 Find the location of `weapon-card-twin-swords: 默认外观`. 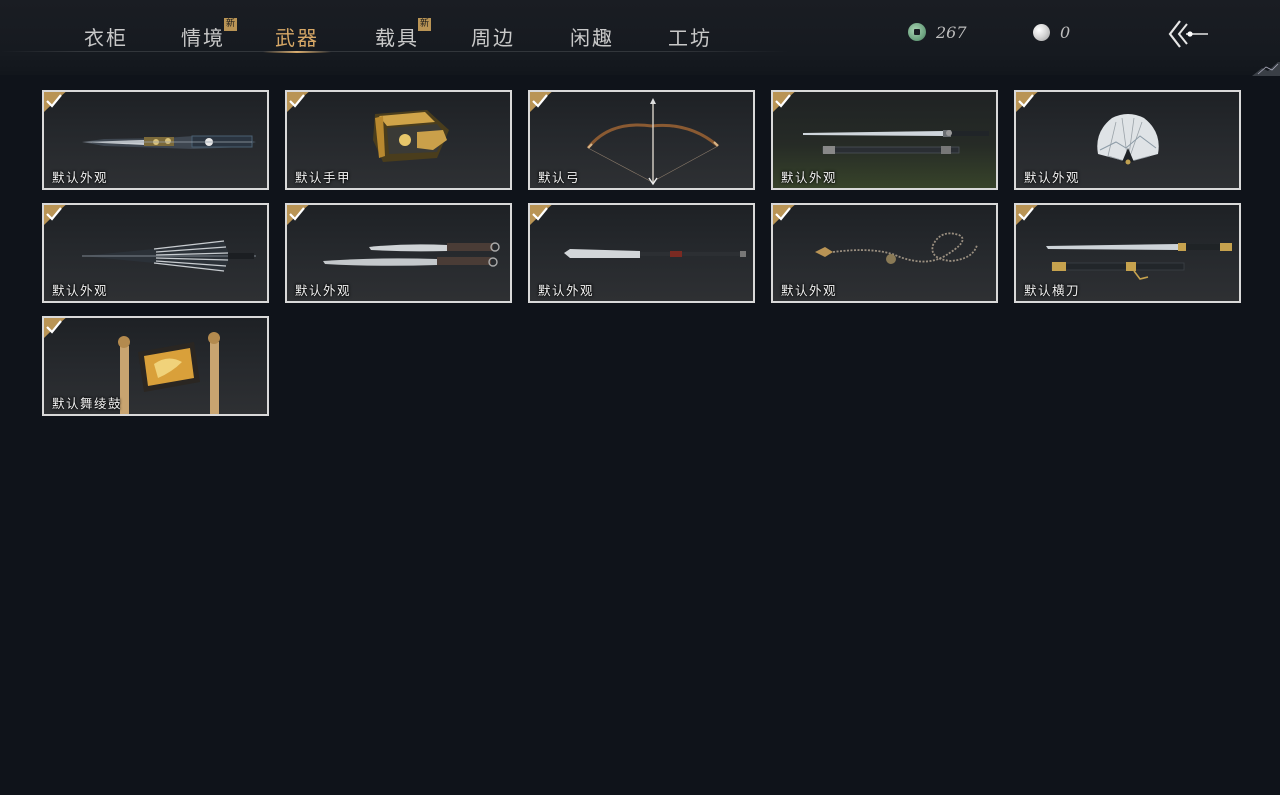

weapon-card-twin-swords: 默认外观 is located at coordinates (884, 140).